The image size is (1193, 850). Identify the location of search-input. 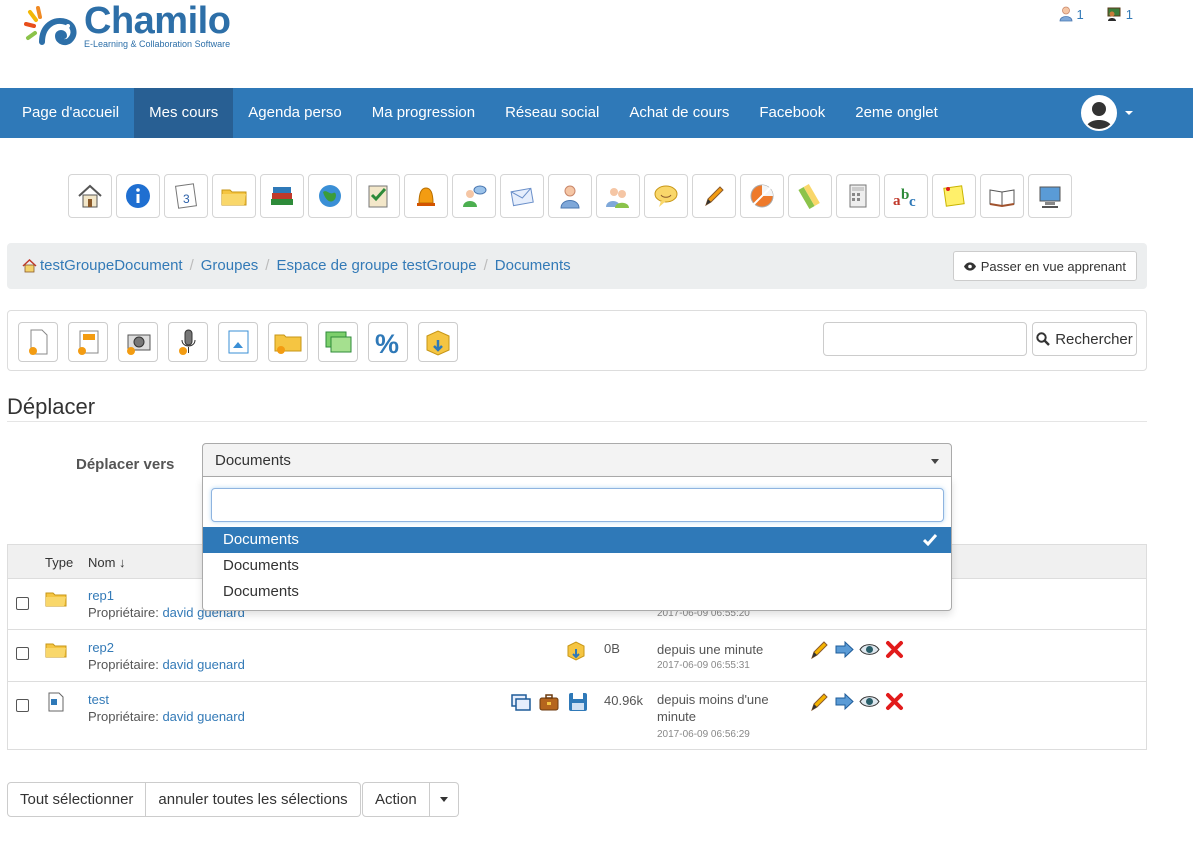
(925, 339).